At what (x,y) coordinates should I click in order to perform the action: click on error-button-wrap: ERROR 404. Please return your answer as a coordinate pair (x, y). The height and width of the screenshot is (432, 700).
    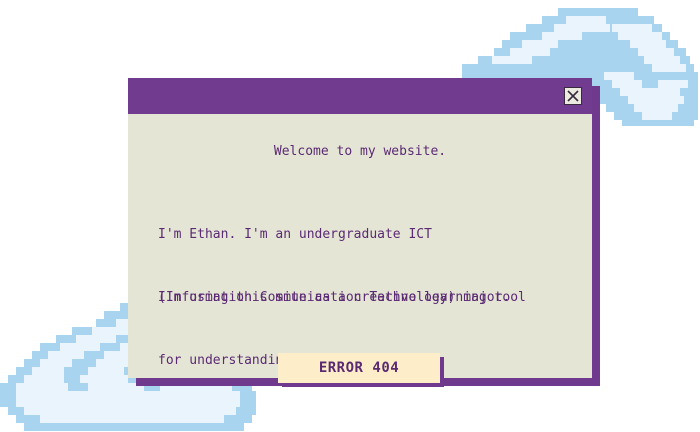
    Looking at the image, I should click on (361, 370).